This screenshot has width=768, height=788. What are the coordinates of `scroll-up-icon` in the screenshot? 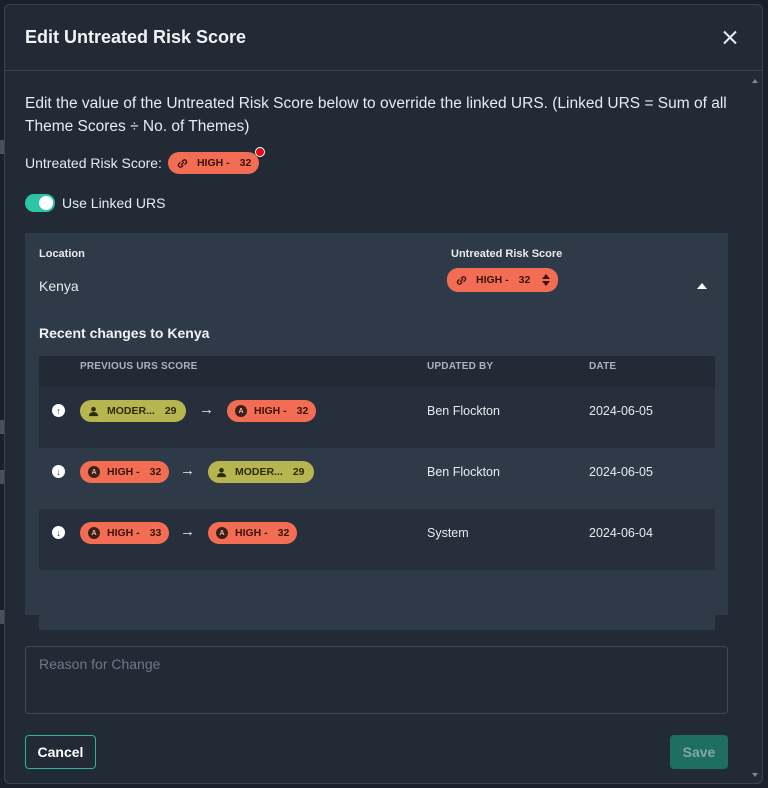 It's located at (755, 81).